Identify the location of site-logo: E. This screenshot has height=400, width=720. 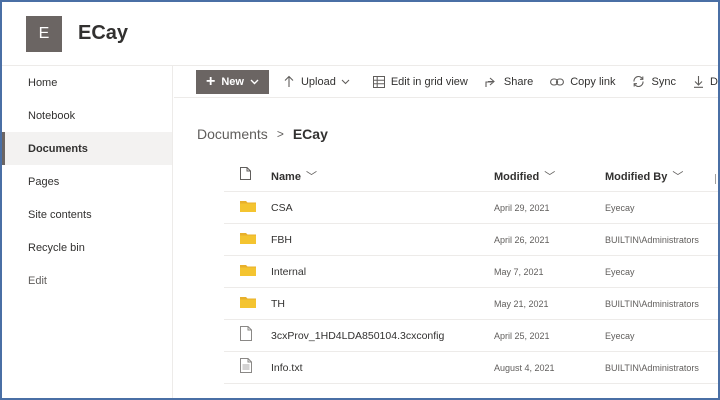
(44, 34).